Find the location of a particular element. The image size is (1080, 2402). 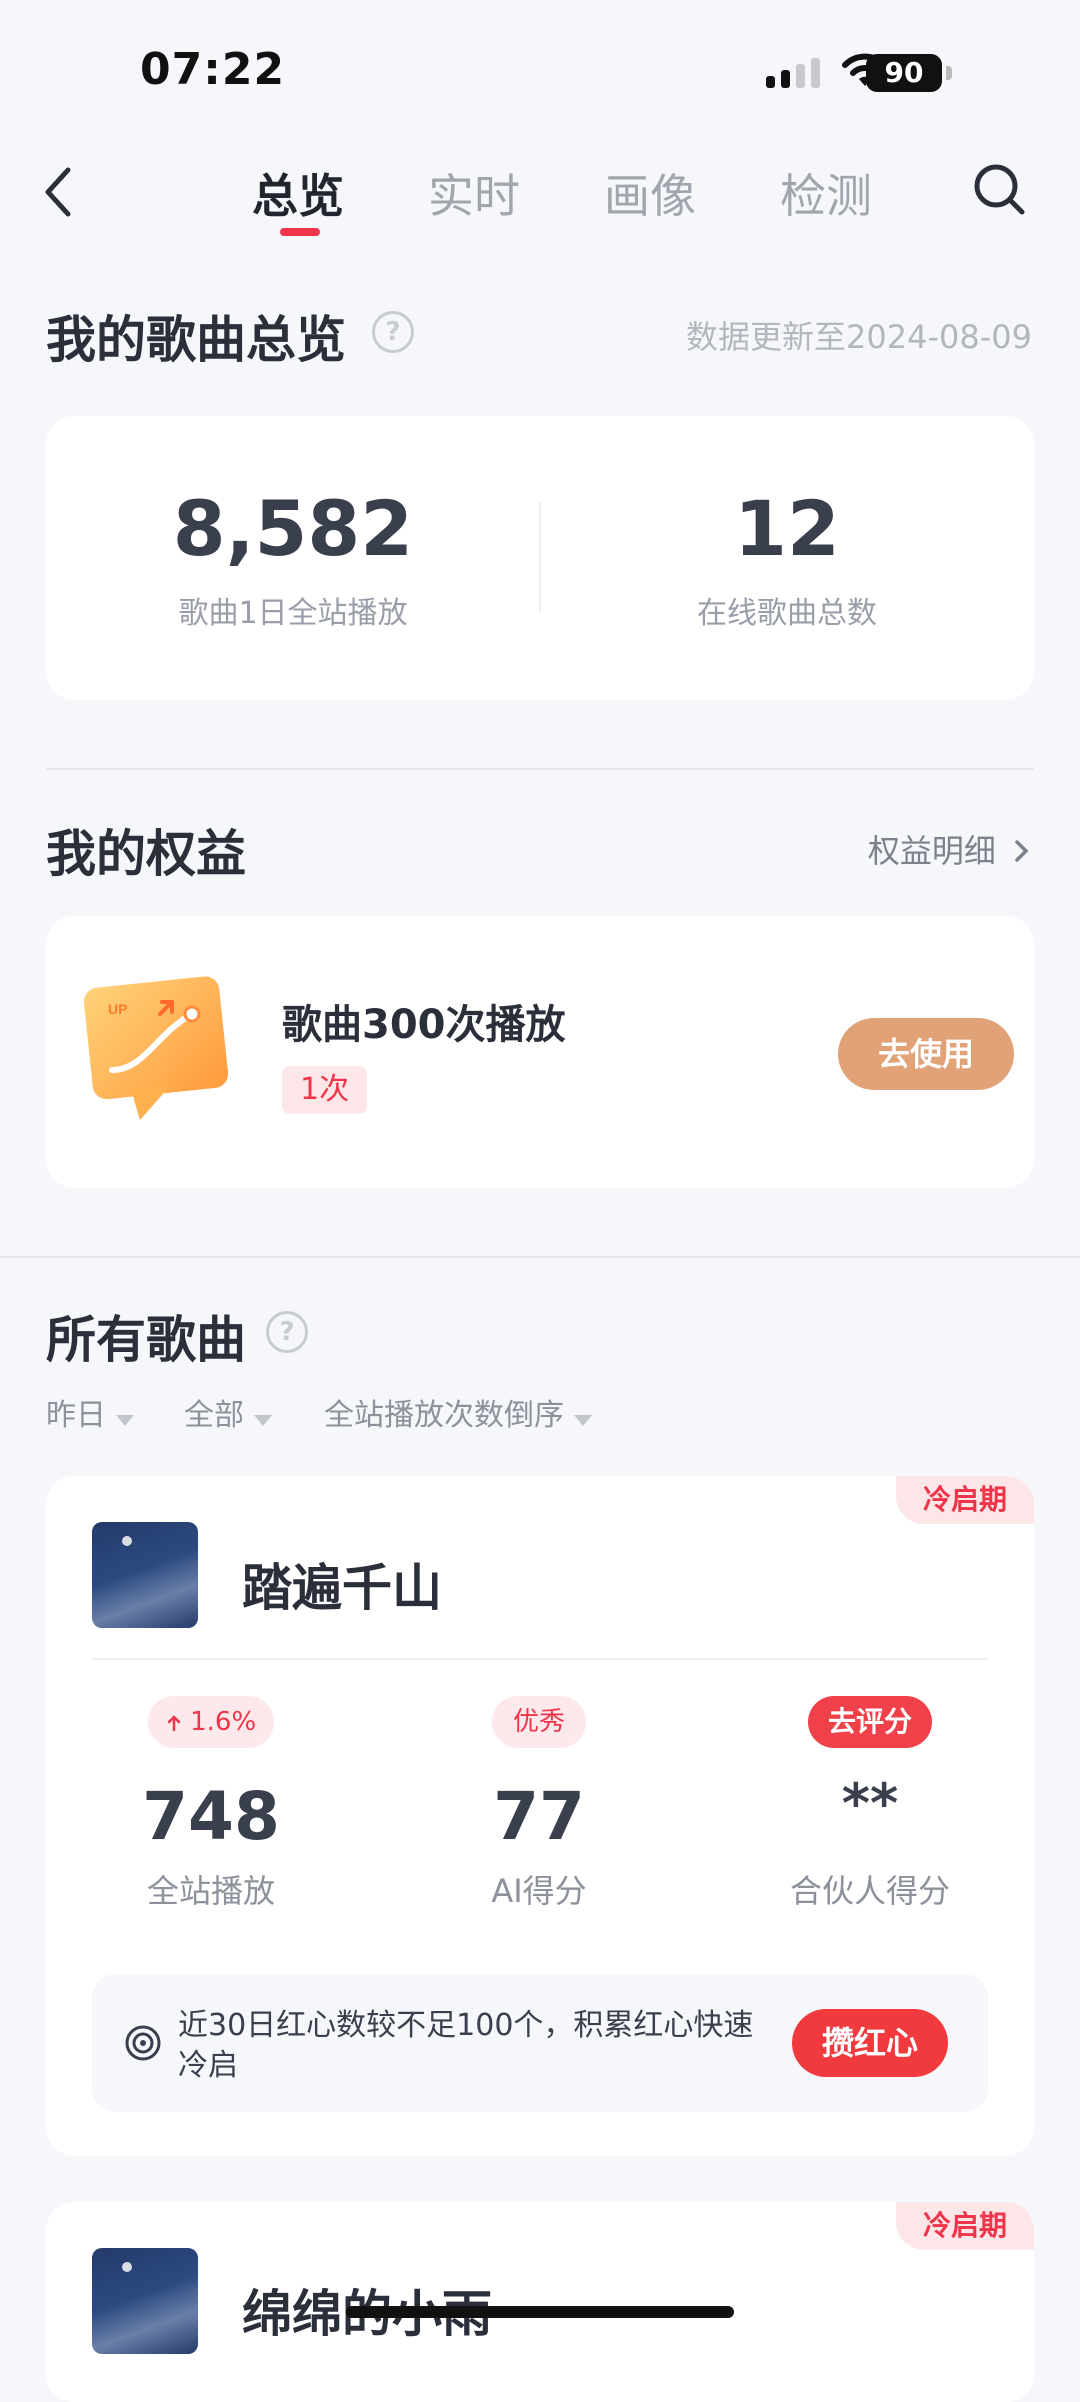

cellular-signal-icon is located at coordinates (794, 73).